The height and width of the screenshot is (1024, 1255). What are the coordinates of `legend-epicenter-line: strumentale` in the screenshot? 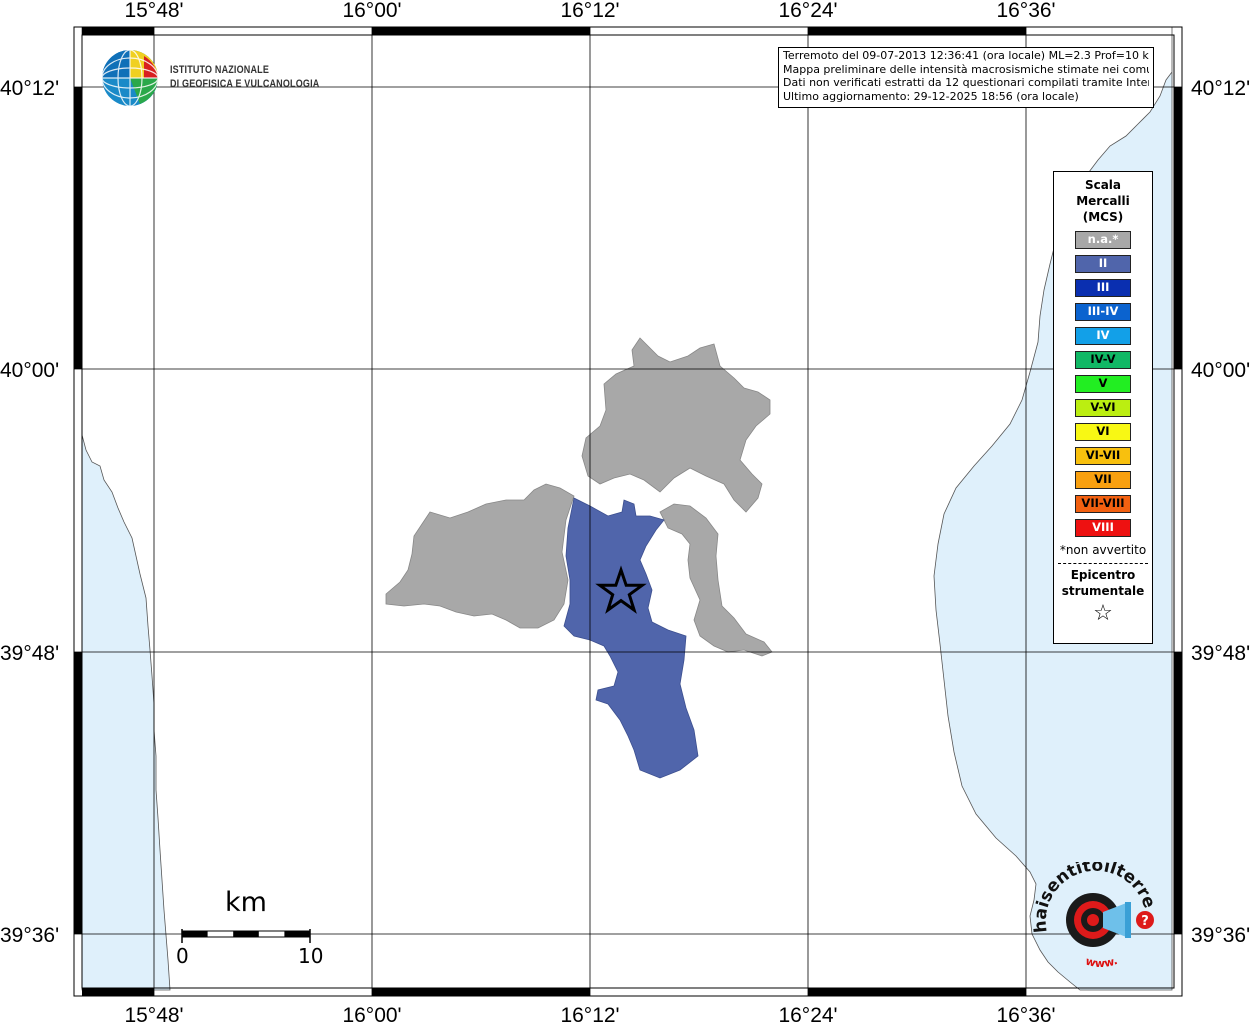 It's located at (1103, 591).